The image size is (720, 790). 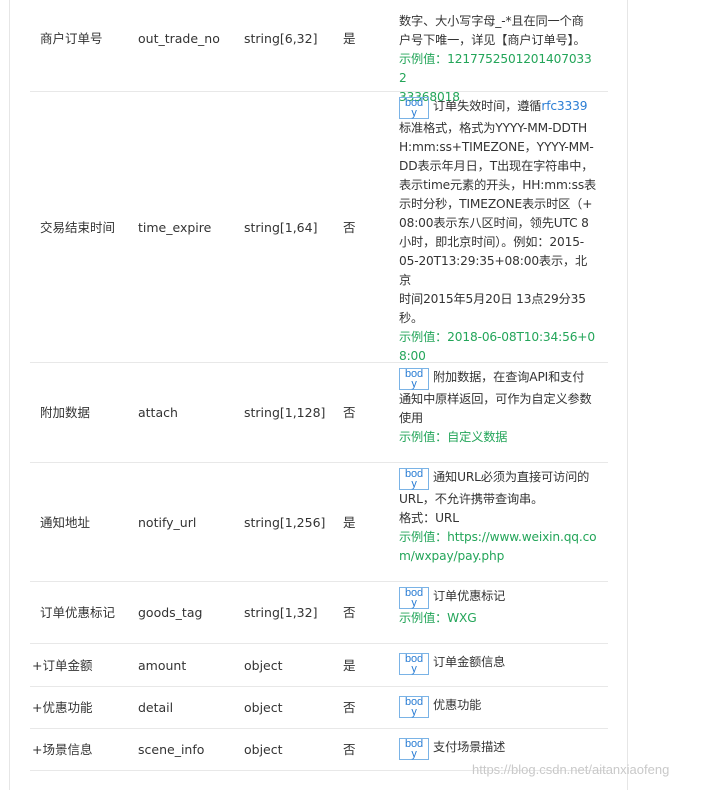 I want to click on param-type: string[1,64], so click(x=281, y=227).